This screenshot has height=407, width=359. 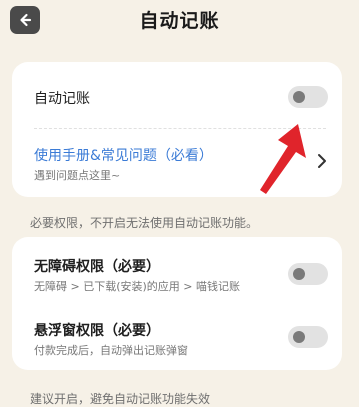 What do you see at coordinates (62, 99) in the screenshot?
I see `auto-accounting-label: 自动记账` at bounding box center [62, 99].